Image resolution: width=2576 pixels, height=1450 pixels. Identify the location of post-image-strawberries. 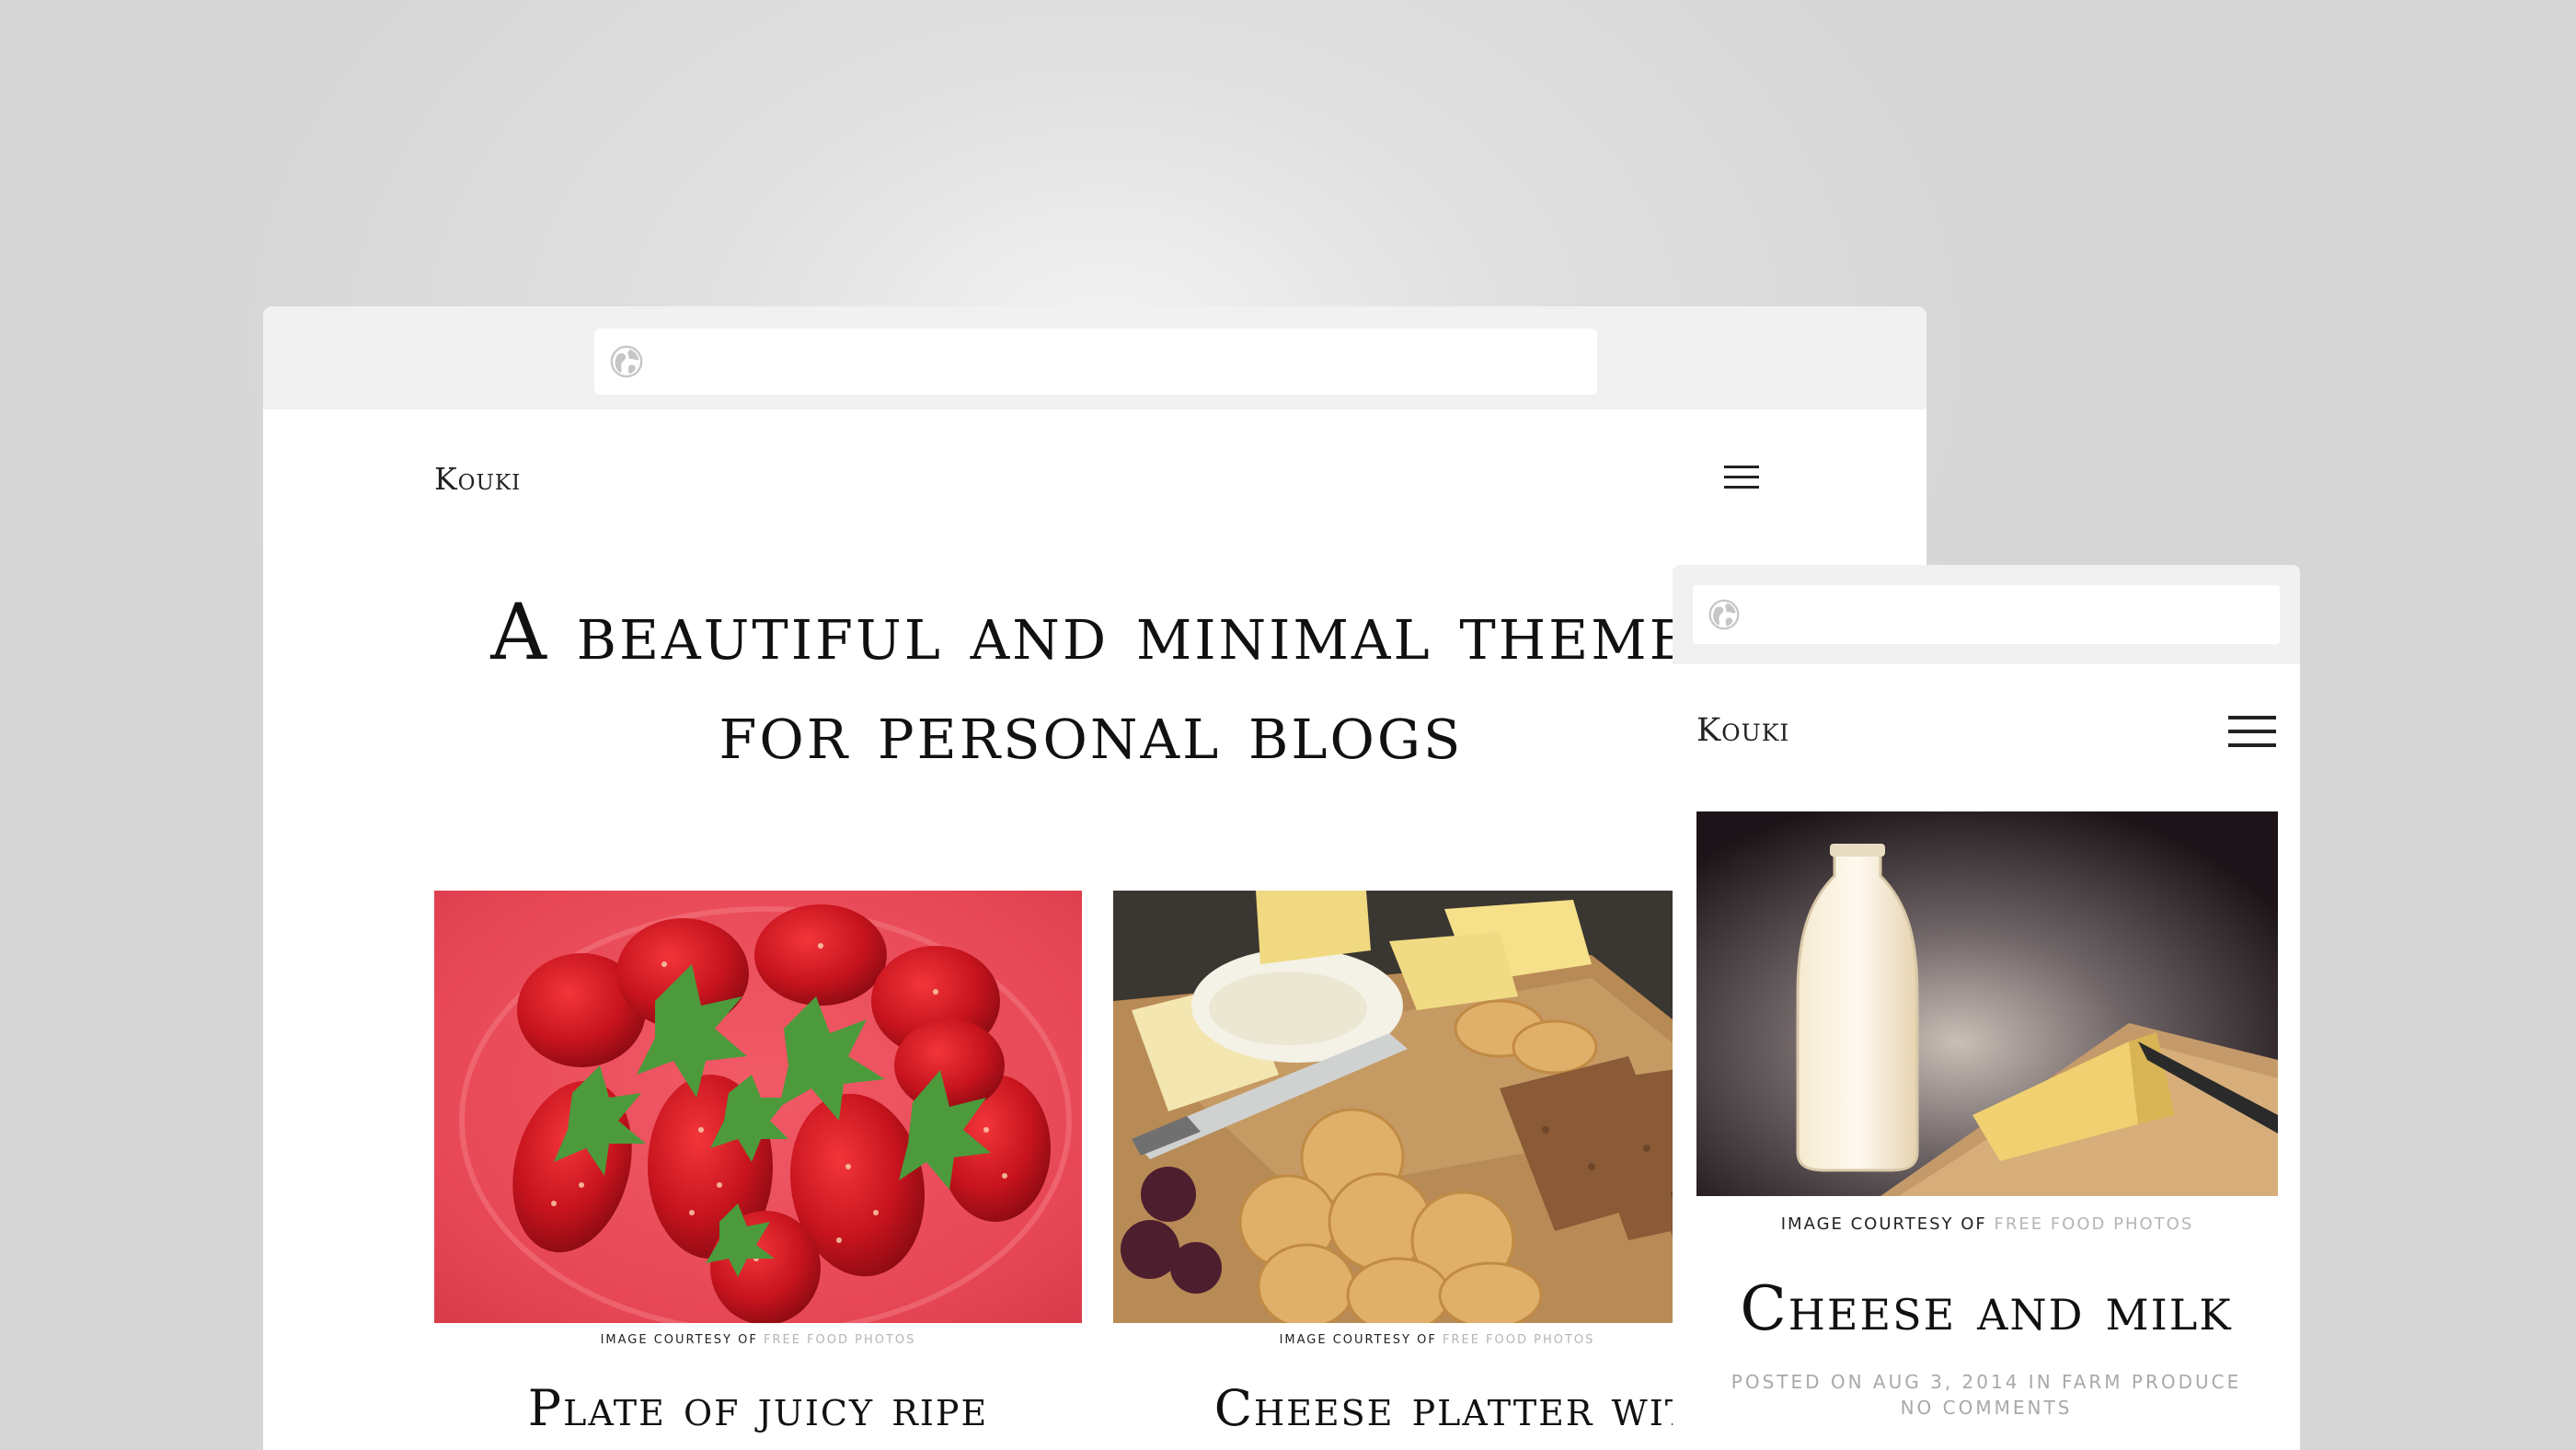
(758, 1107).